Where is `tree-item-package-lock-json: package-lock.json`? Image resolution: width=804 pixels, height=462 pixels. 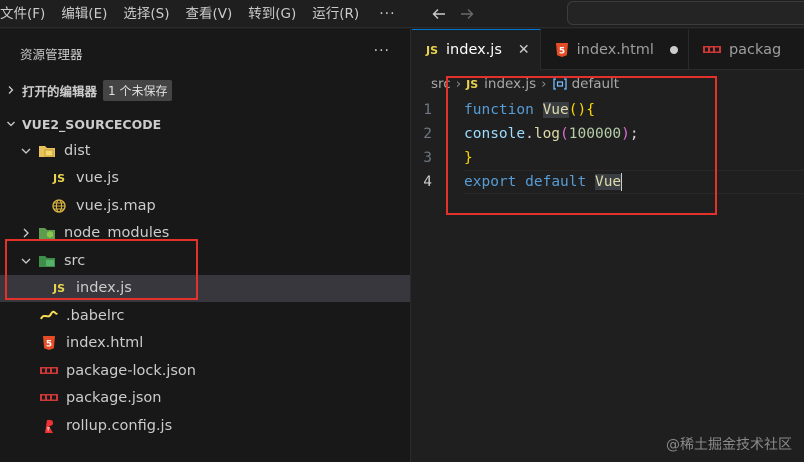 tree-item-package-lock-json: package-lock.json is located at coordinates (205, 371).